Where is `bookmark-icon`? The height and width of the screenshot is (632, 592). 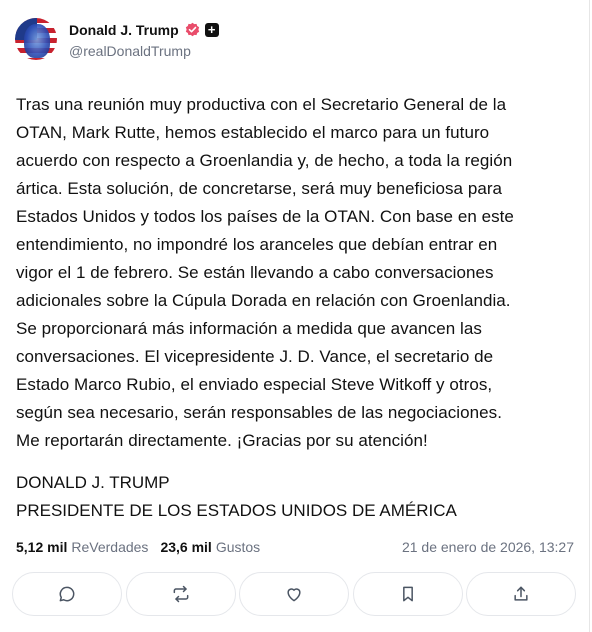
bookmark-icon is located at coordinates (407, 594).